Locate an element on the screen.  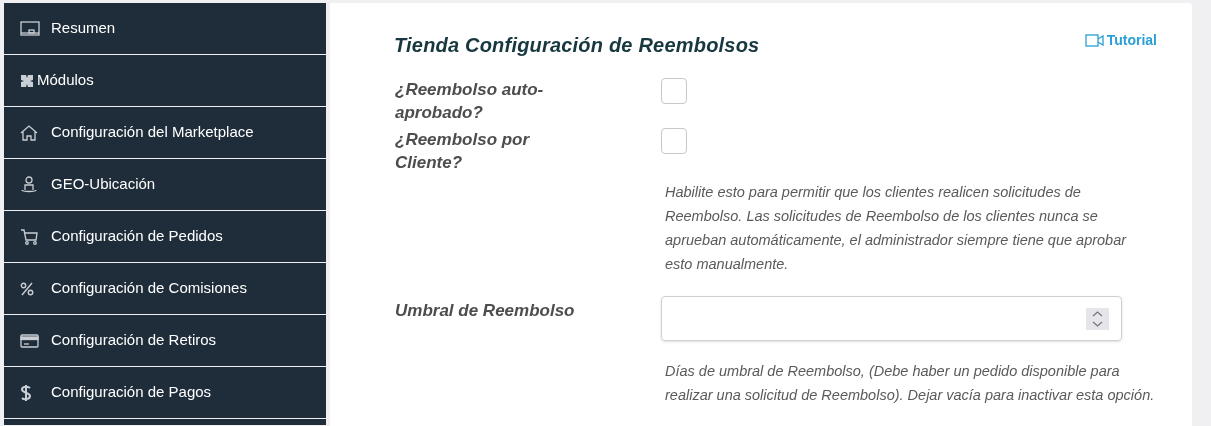
sidebar-item: Configuración de Retiros is located at coordinates (165, 340).